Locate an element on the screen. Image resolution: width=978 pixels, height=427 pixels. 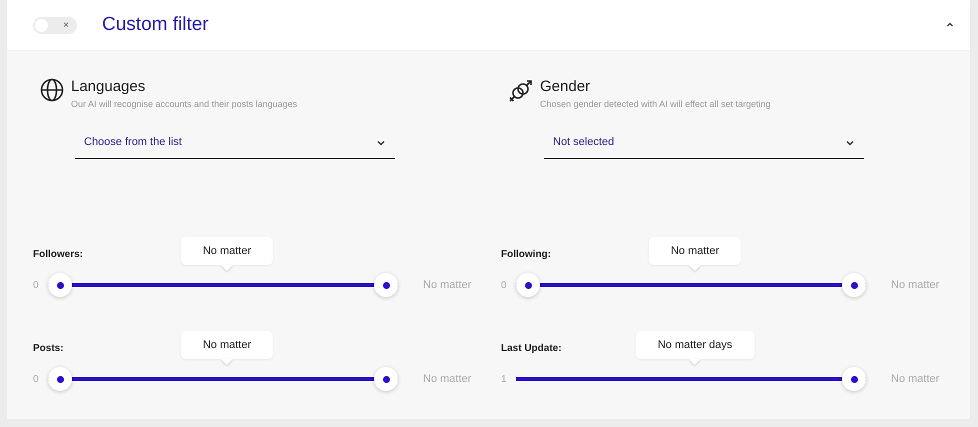
slider-label: Following: is located at coordinates (526, 255).